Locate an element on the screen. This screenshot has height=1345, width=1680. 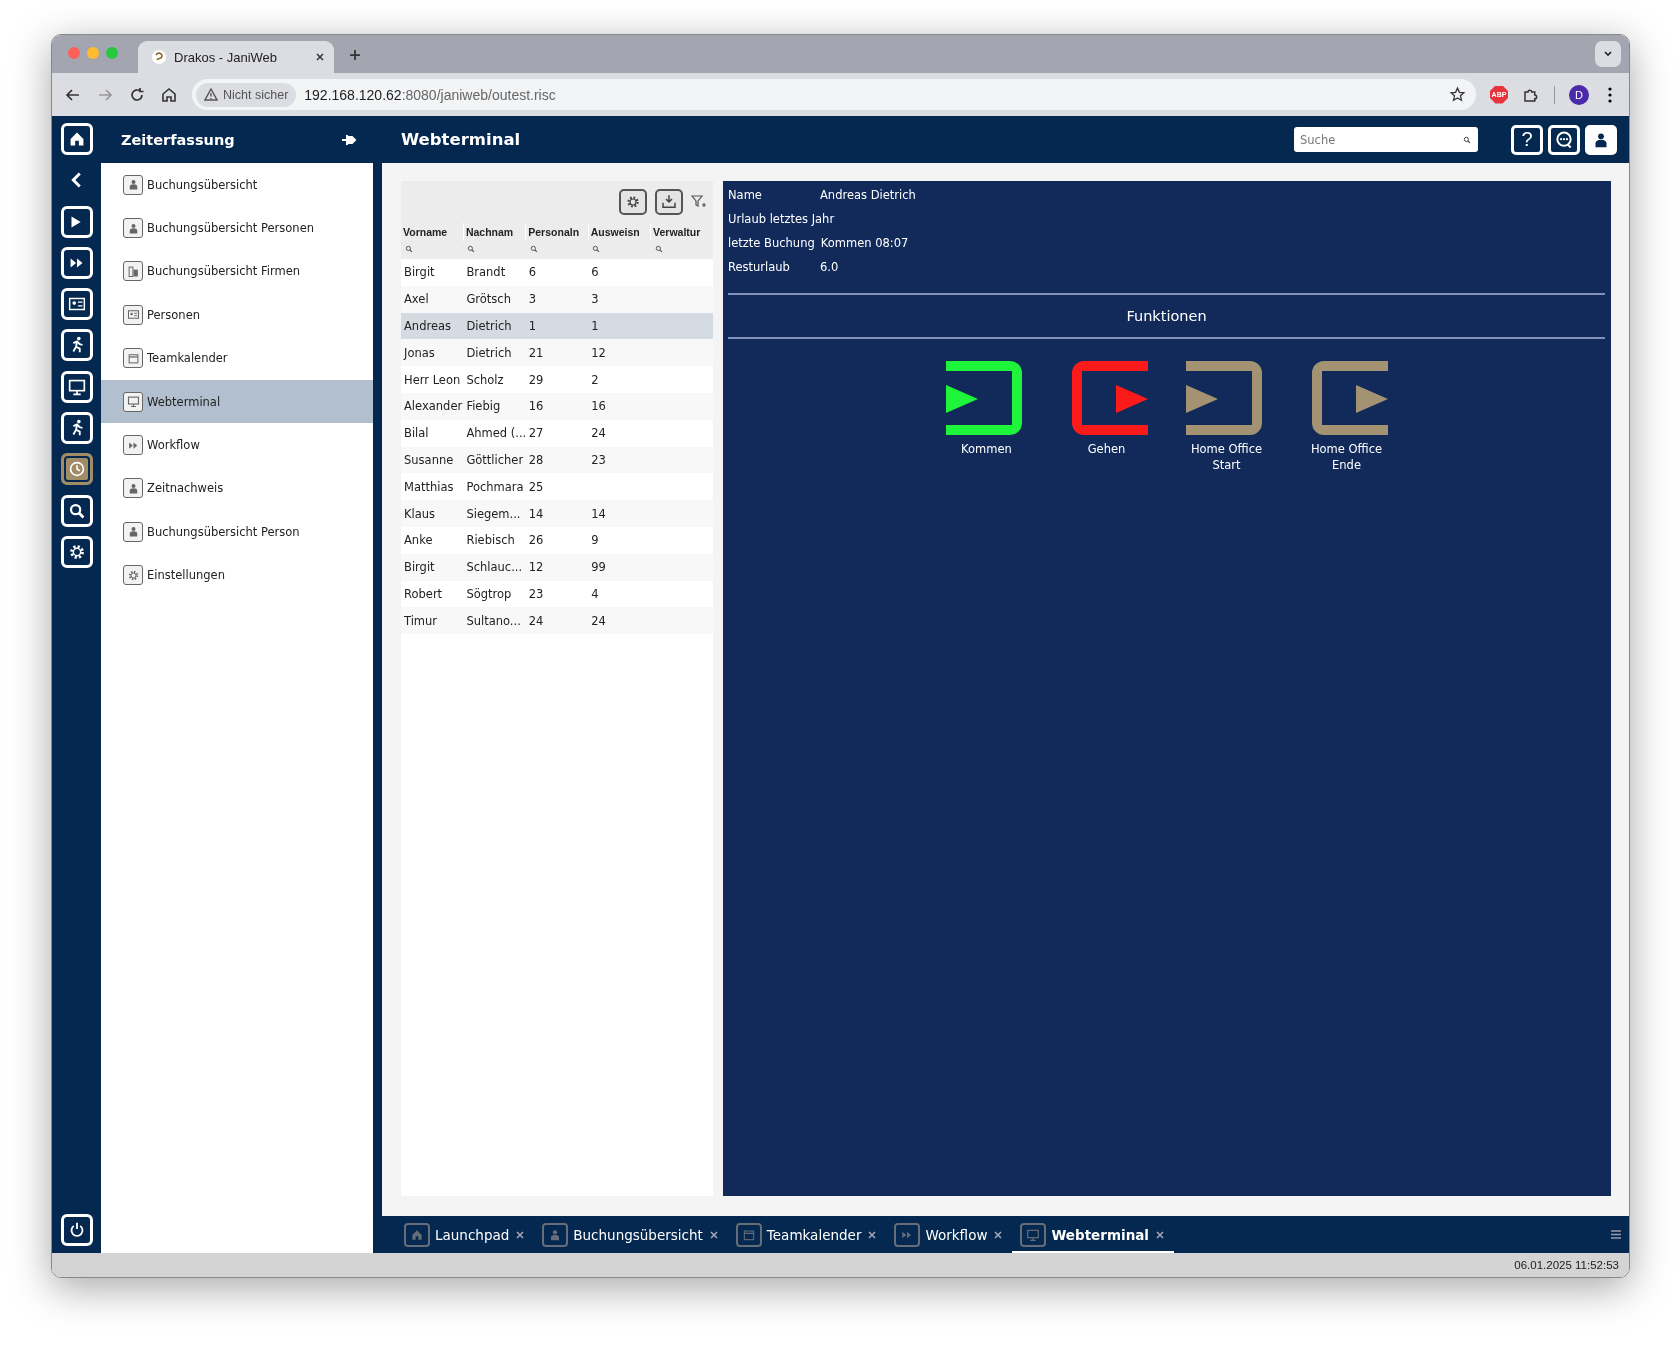
chat-icon is located at coordinates (1564, 139).